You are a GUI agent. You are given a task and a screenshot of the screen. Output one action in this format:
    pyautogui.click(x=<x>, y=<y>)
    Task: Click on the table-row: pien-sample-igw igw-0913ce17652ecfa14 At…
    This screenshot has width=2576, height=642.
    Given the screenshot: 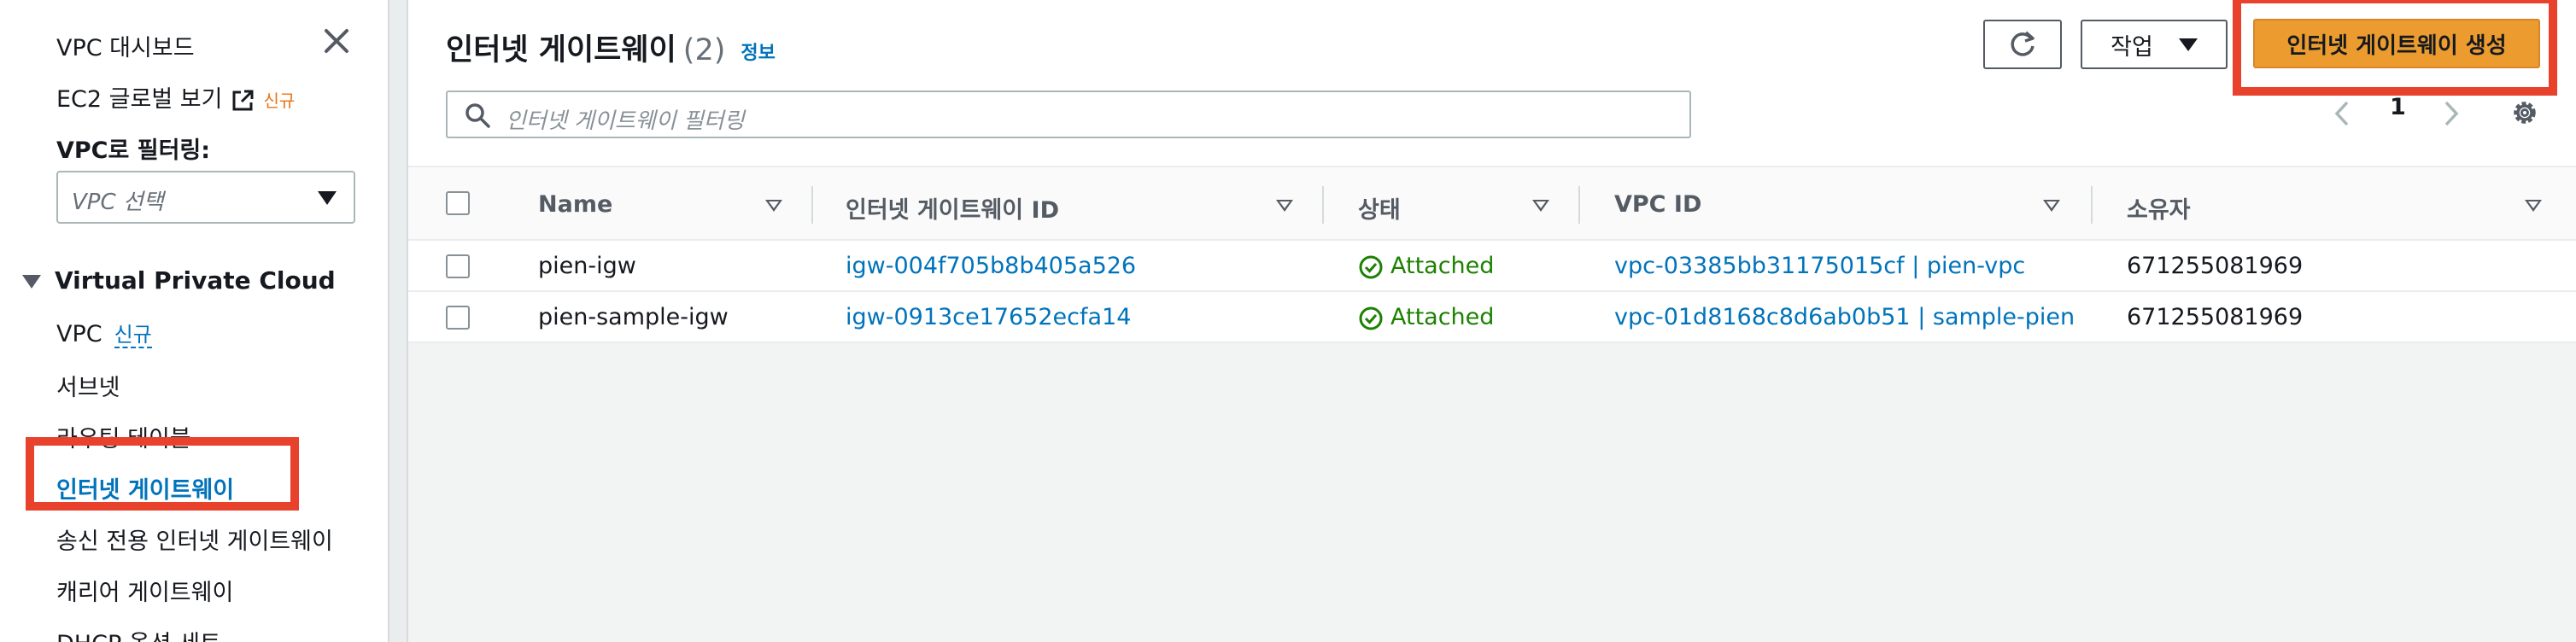 What is the action you would take?
    pyautogui.click(x=1492, y=317)
    